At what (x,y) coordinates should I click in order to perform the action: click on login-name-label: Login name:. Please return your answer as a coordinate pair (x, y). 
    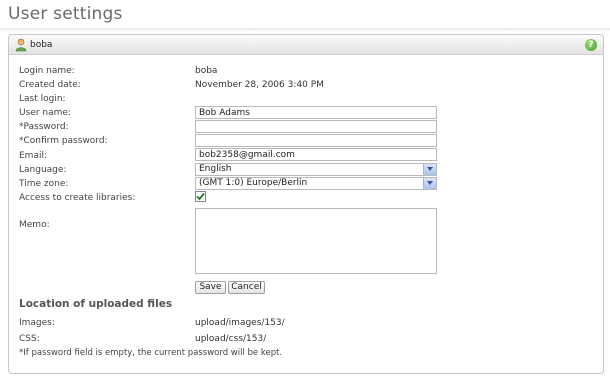
    Looking at the image, I should click on (47, 71).